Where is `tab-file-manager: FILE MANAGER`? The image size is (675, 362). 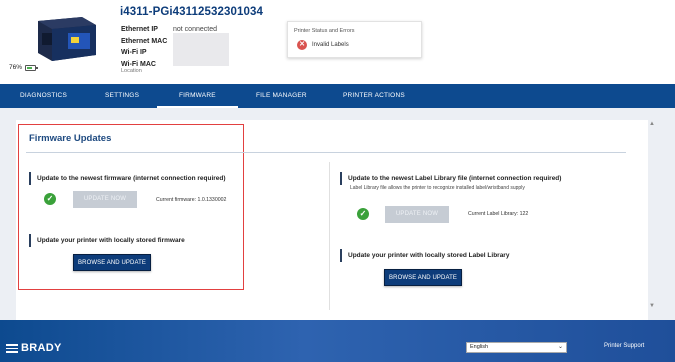
tab-file-manager: FILE MANAGER is located at coordinates (281, 96).